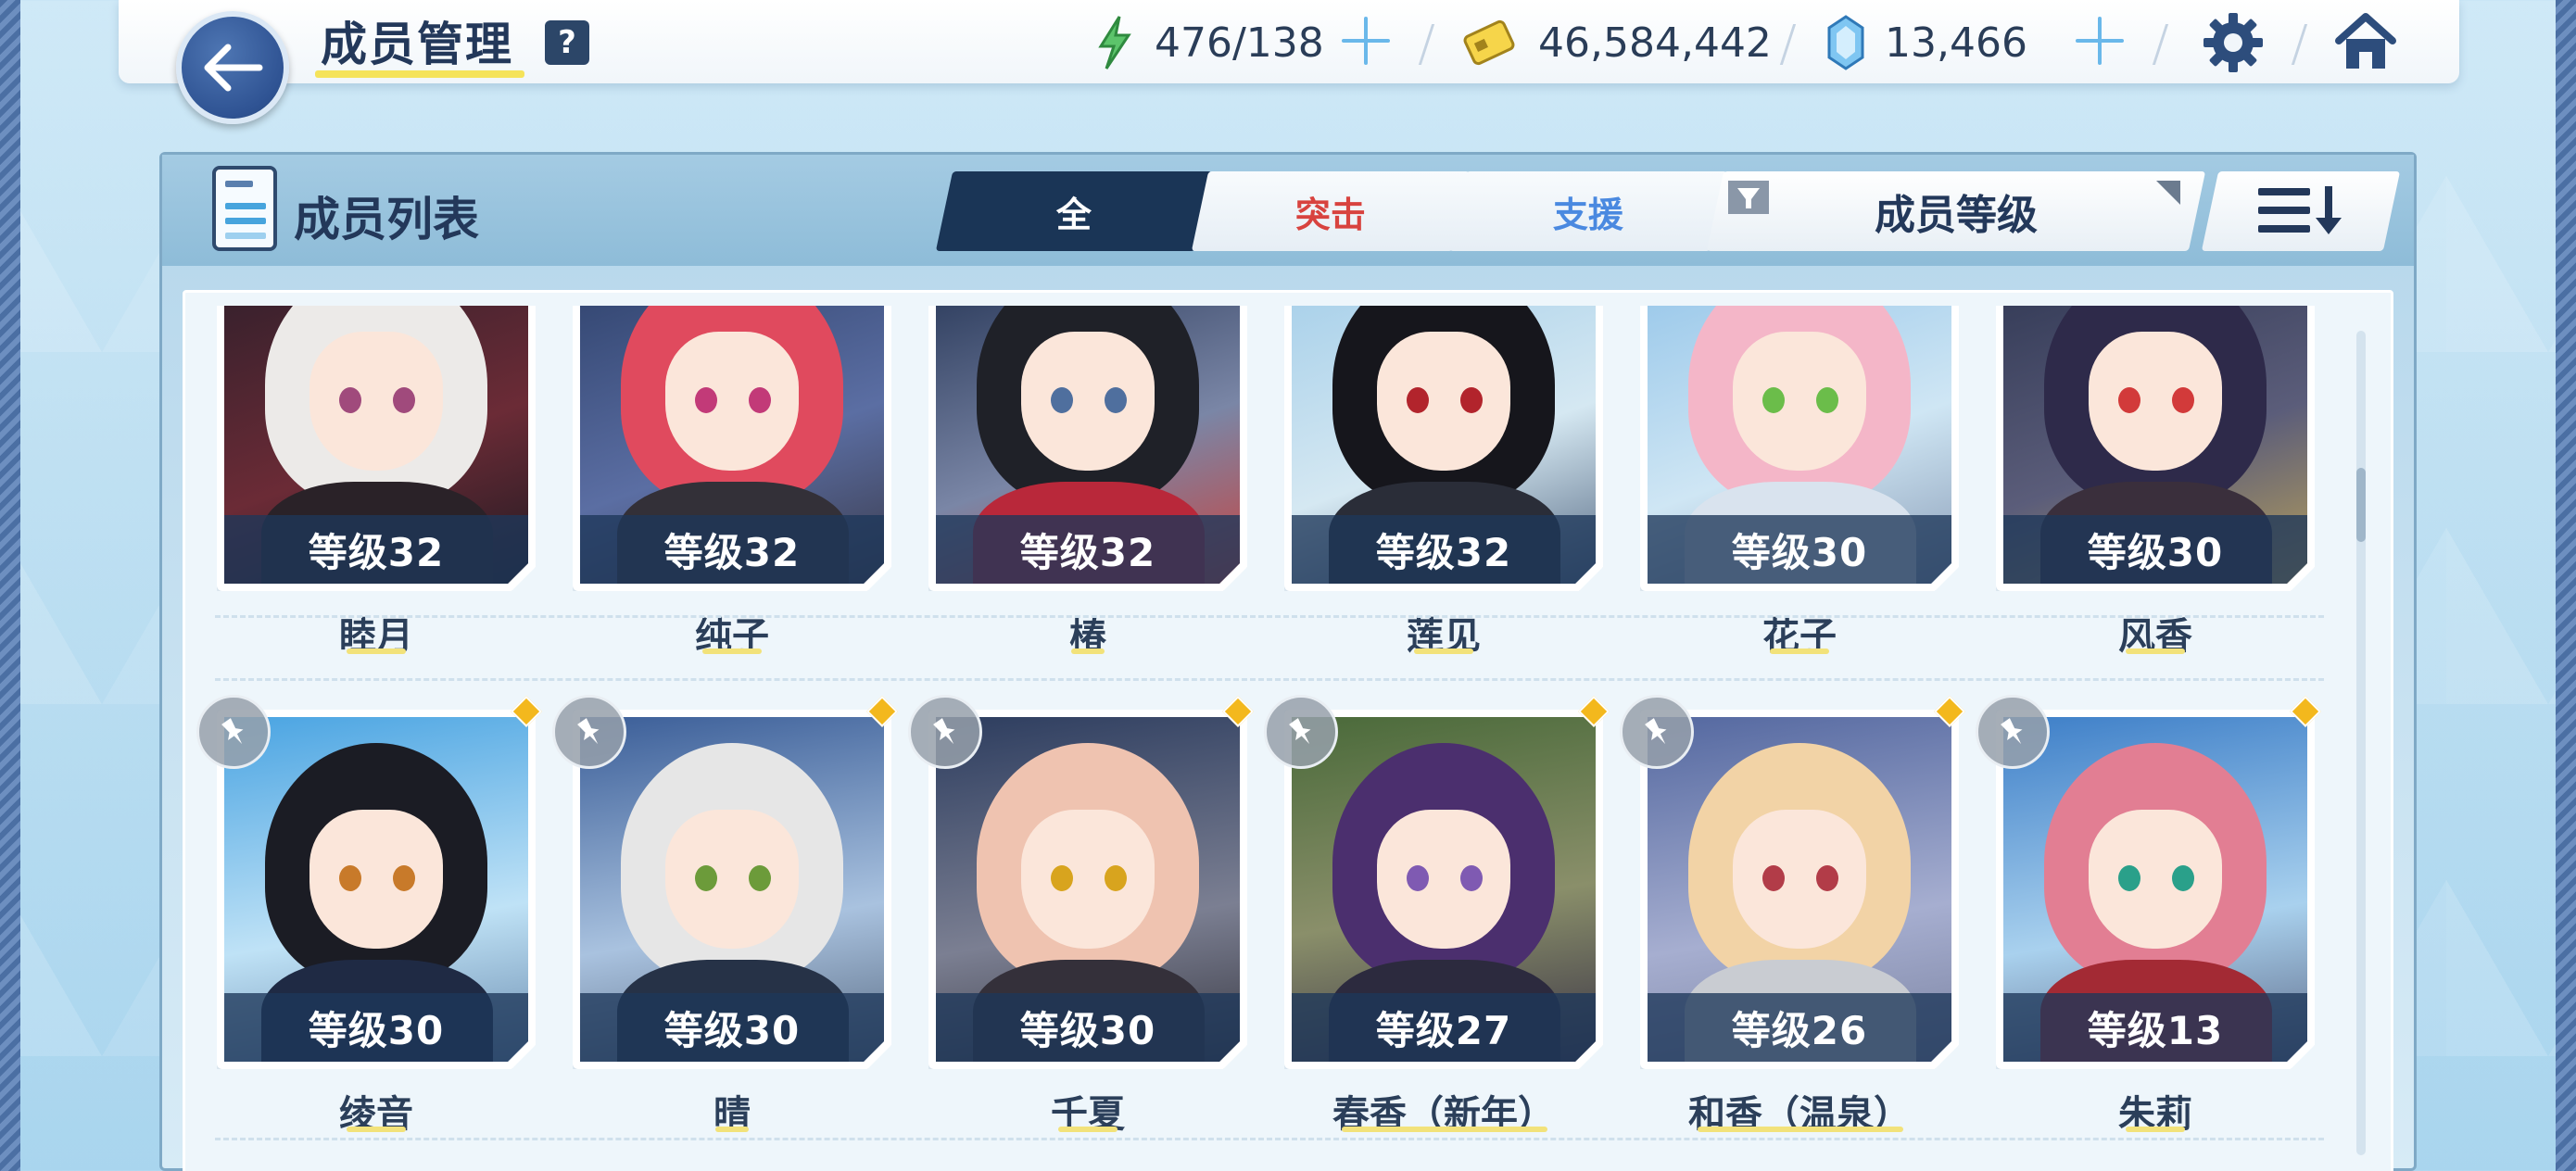  What do you see at coordinates (1956, 43) in the screenshot?
I see `gems-counter: 13,466` at bounding box center [1956, 43].